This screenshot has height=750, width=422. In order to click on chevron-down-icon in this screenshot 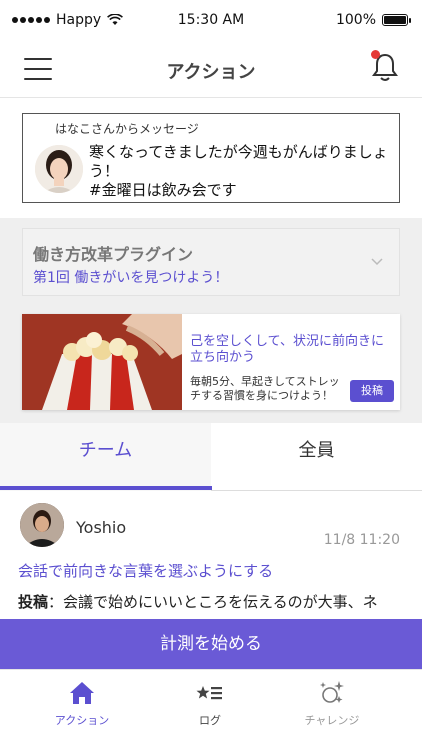, I will do `click(377, 262)`.